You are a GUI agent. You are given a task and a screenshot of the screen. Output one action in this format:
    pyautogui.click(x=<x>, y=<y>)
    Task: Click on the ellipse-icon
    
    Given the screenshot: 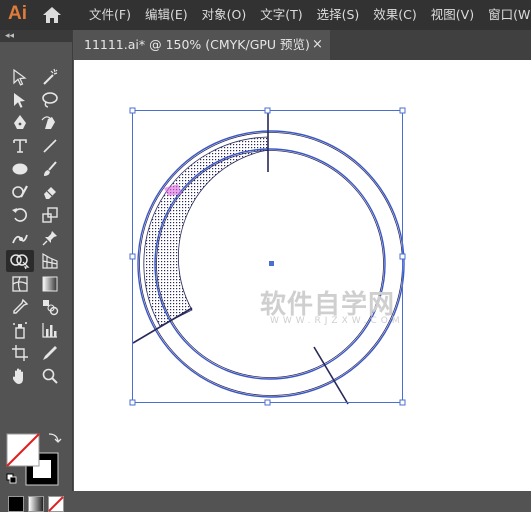 What is the action you would take?
    pyautogui.click(x=20, y=169)
    